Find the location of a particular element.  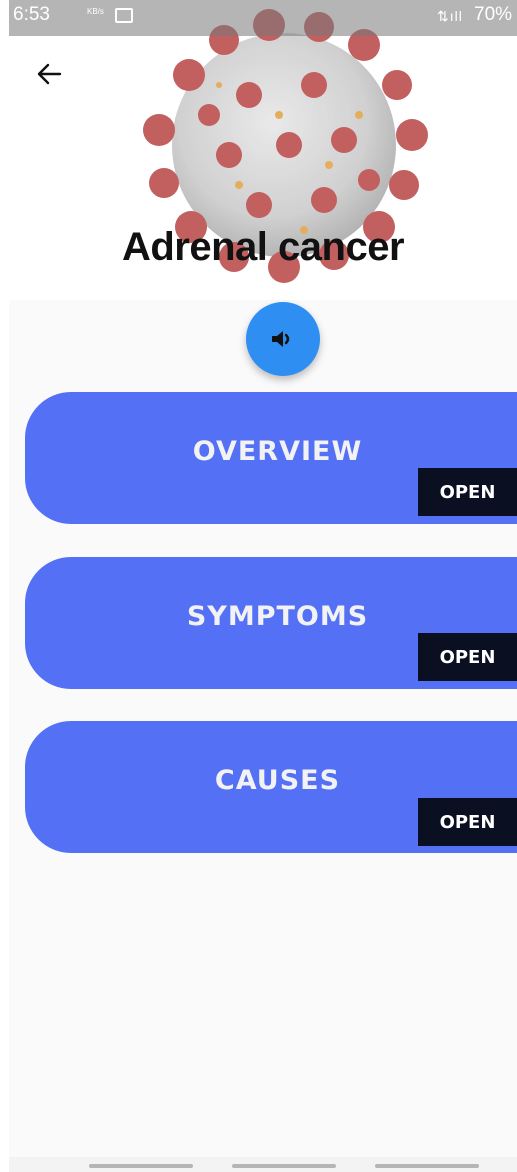

arrow-left-icon is located at coordinates (49, 74).